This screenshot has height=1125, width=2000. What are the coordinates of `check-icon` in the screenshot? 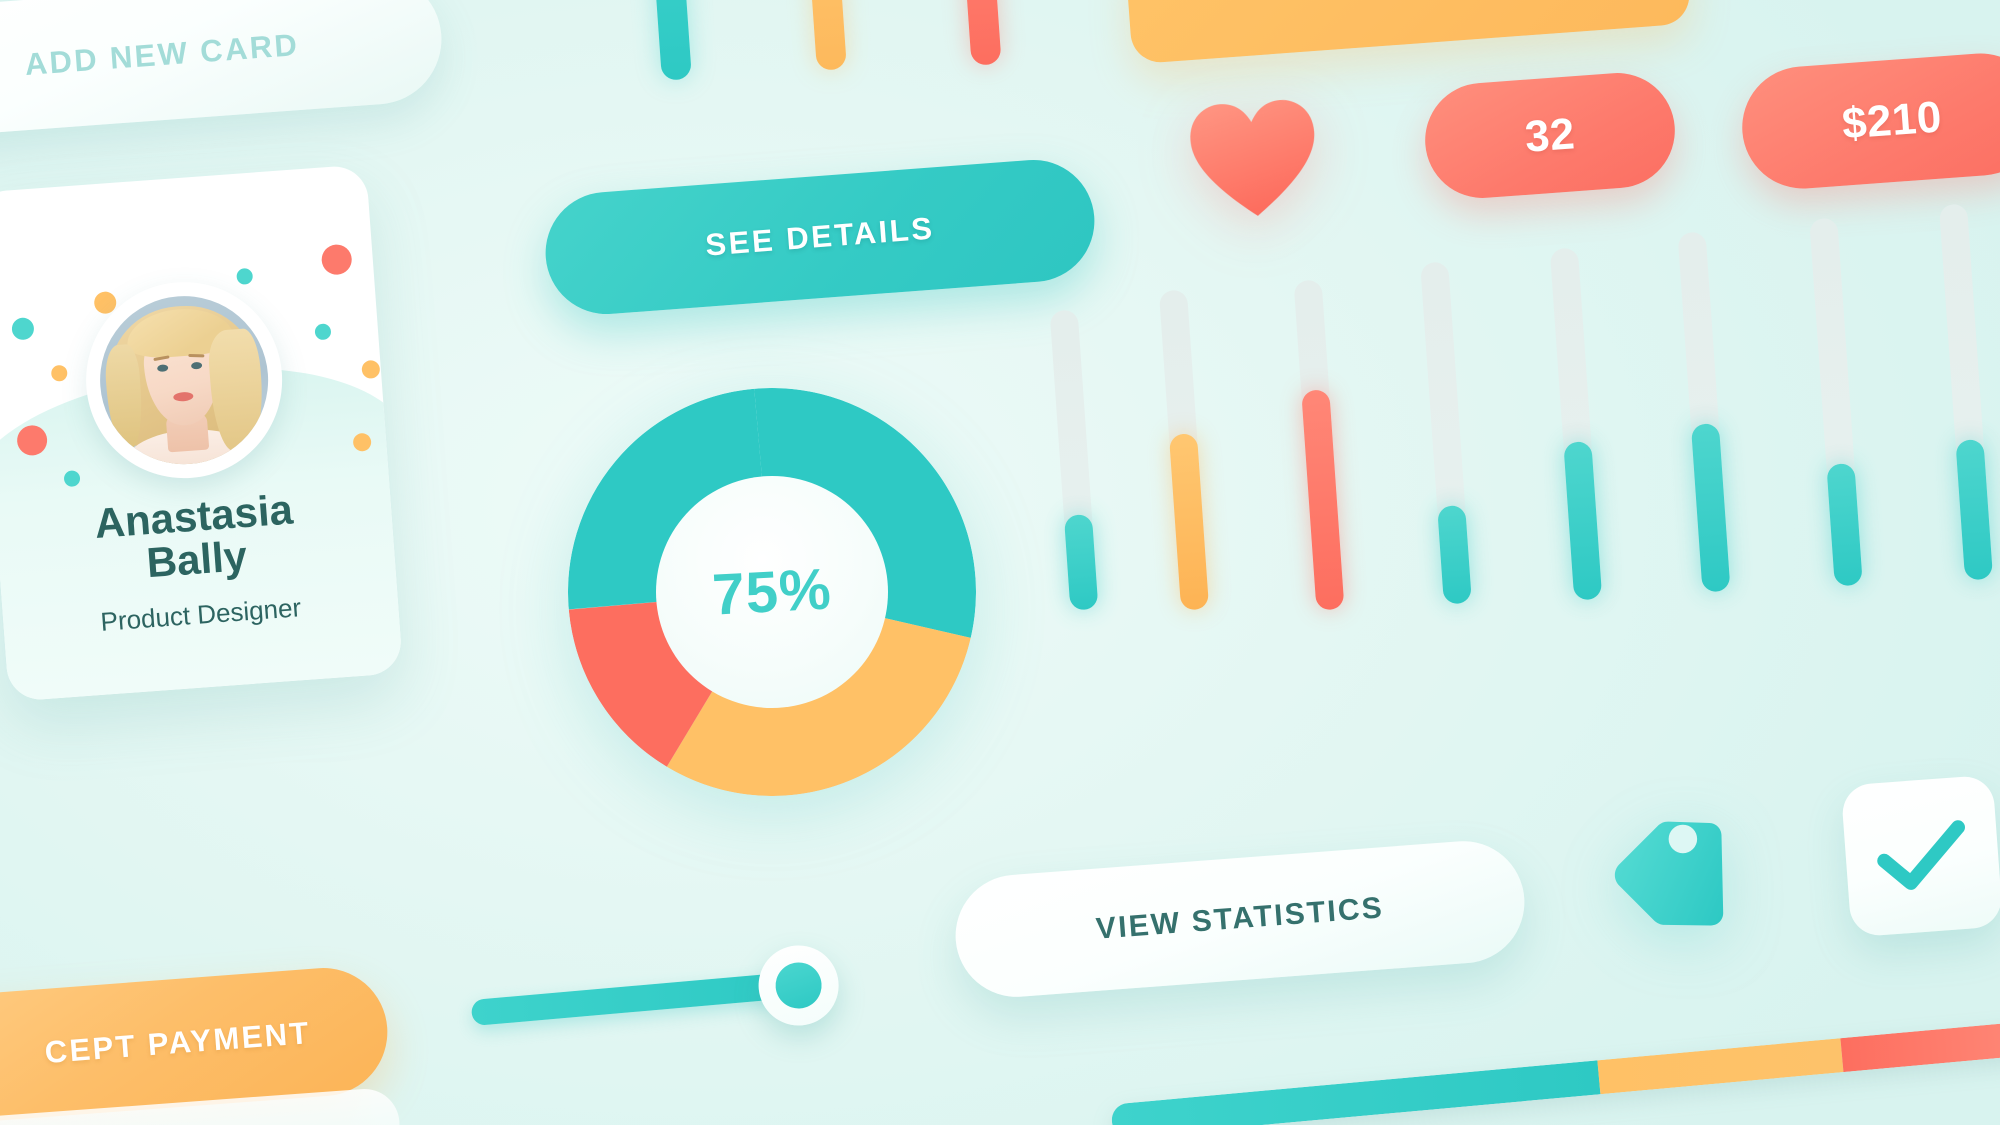 It's located at (1921, 855).